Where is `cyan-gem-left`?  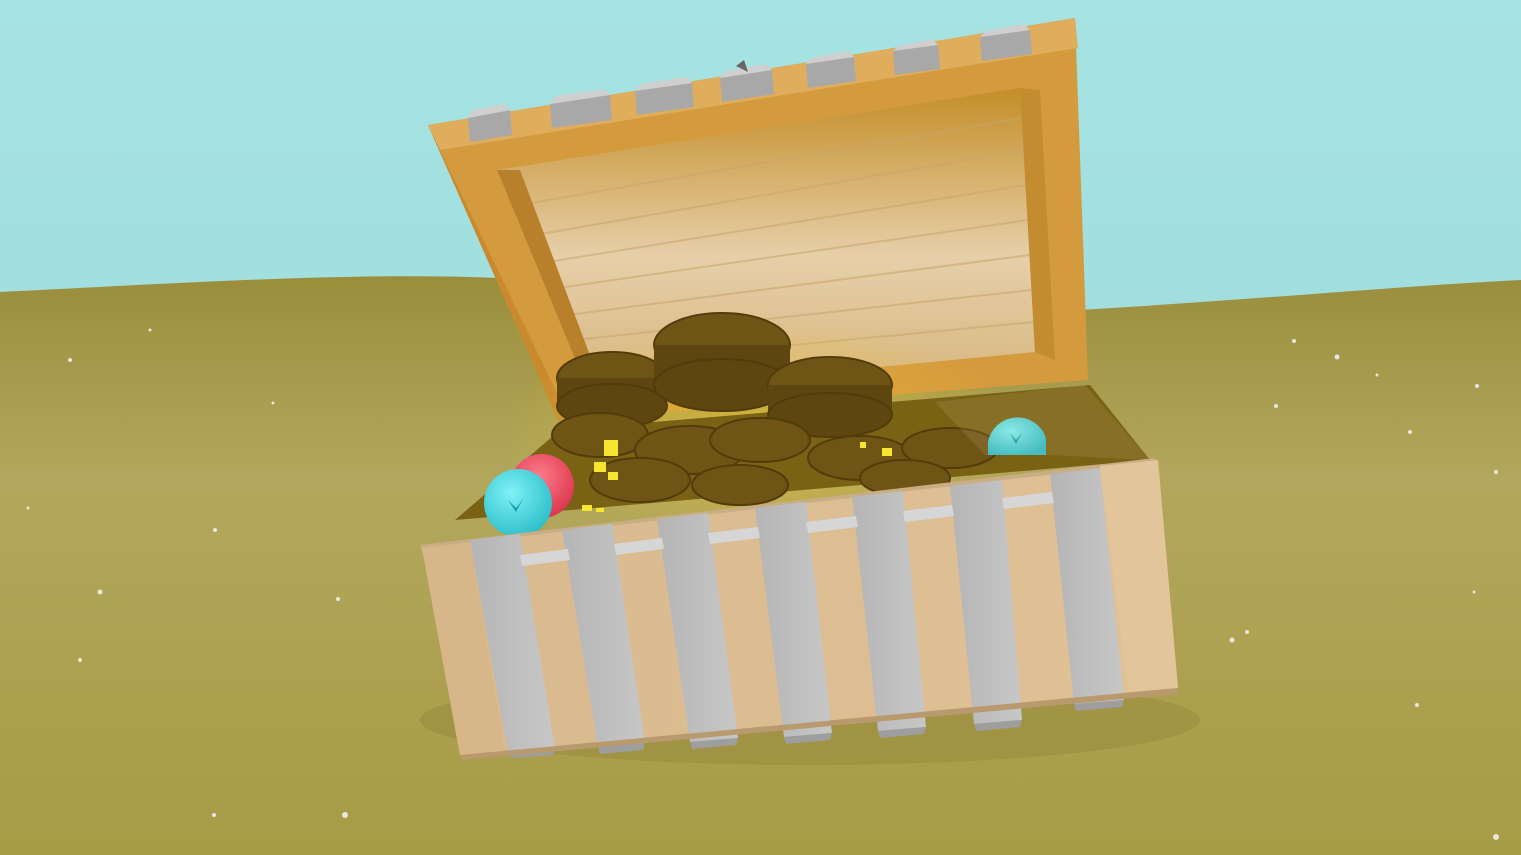
cyan-gem-left is located at coordinates (518, 503).